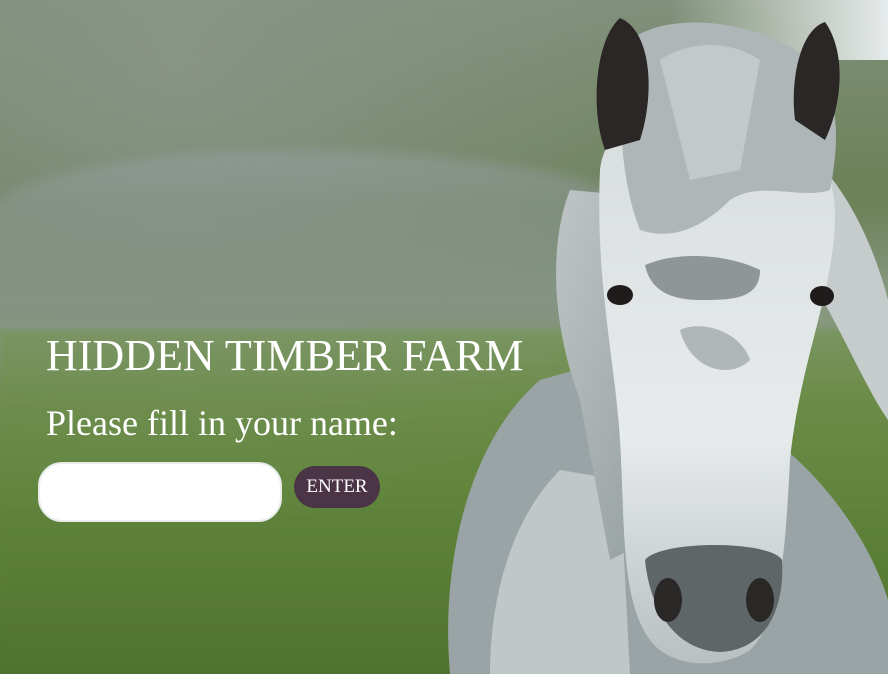 The width and height of the screenshot is (888, 674). What do you see at coordinates (222, 423) in the screenshot?
I see `name-prompt-label: Please fill in your name:` at bounding box center [222, 423].